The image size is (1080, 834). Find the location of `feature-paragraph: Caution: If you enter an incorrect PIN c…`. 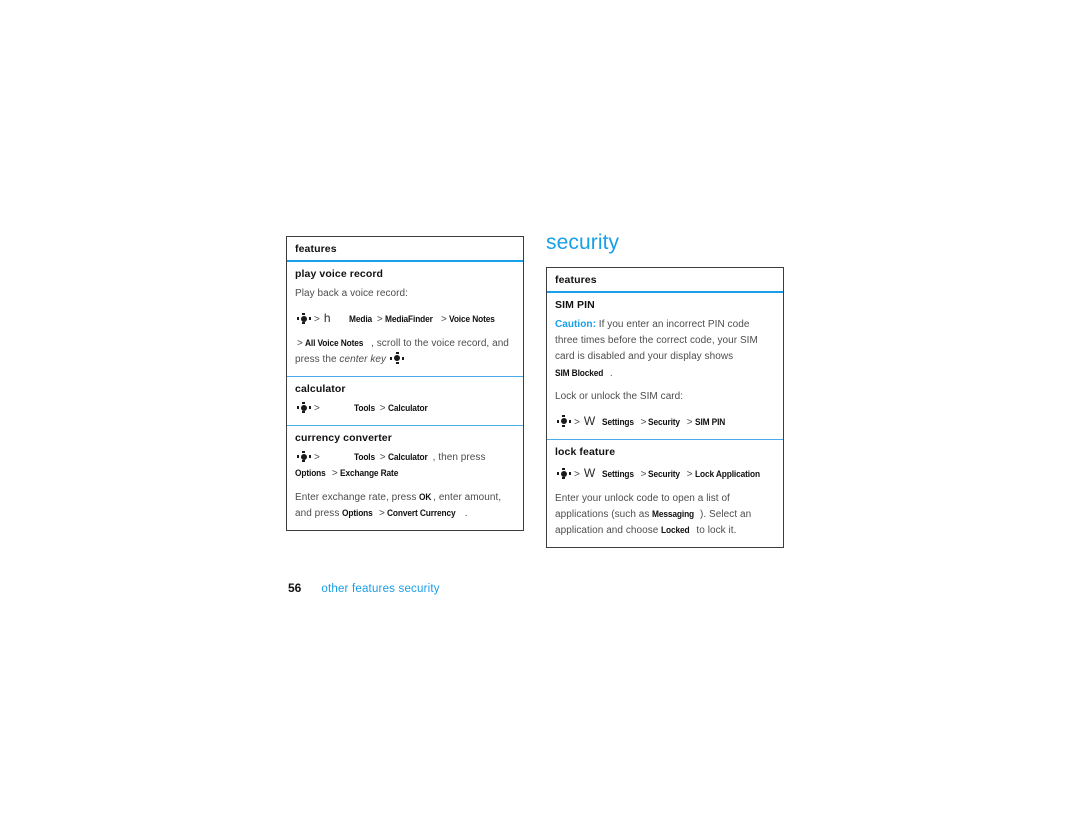

feature-paragraph: Caution: If you enter an incorrect PIN c… is located at coordinates (665, 349).